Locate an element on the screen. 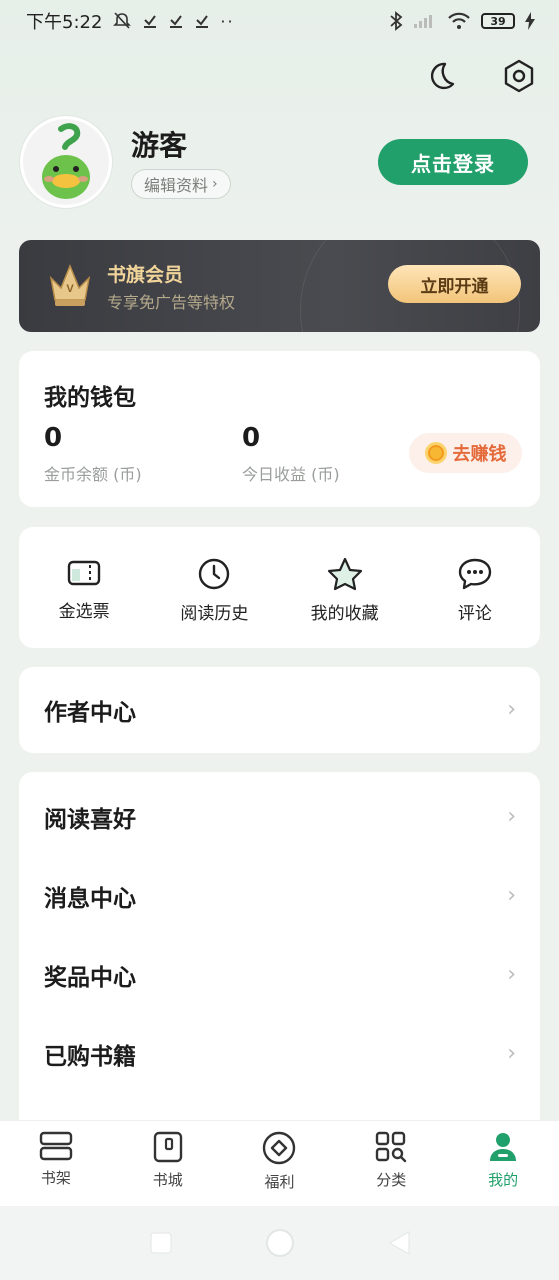 Image resolution: width=559 pixels, height=1280 pixels. quick-action-label: 我的收藏 is located at coordinates (344, 614).